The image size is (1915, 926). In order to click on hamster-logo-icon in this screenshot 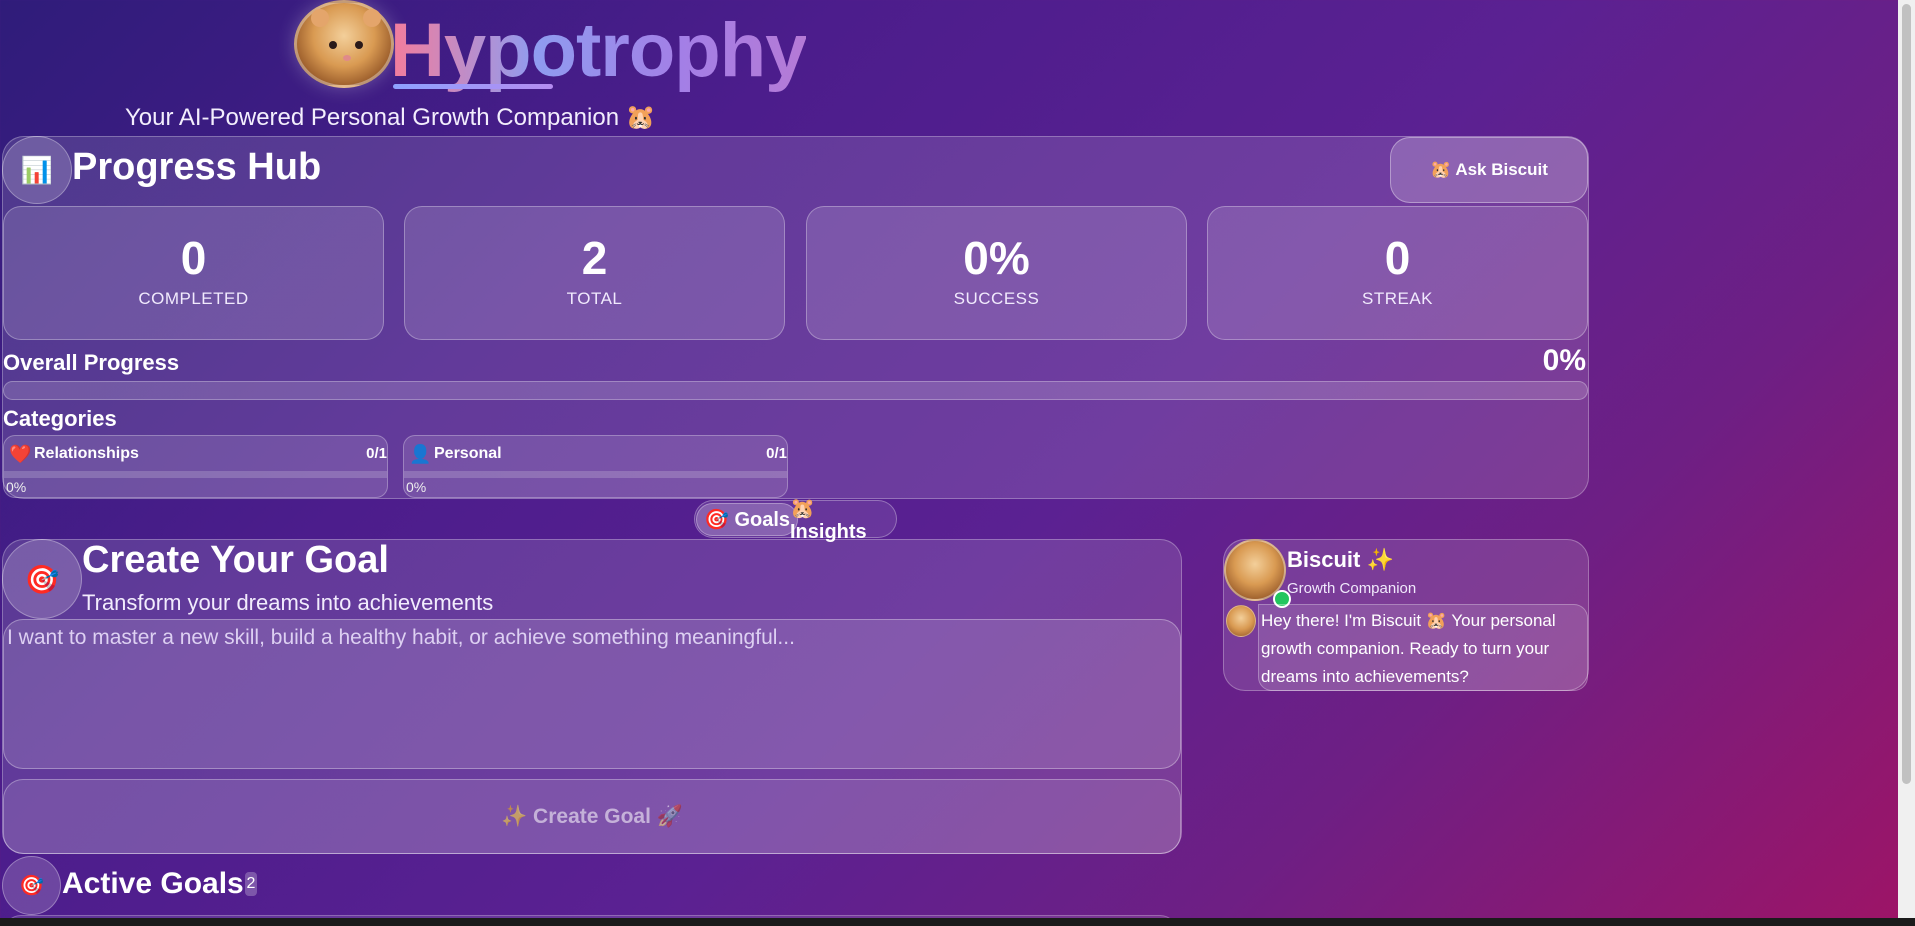, I will do `click(344, 44)`.